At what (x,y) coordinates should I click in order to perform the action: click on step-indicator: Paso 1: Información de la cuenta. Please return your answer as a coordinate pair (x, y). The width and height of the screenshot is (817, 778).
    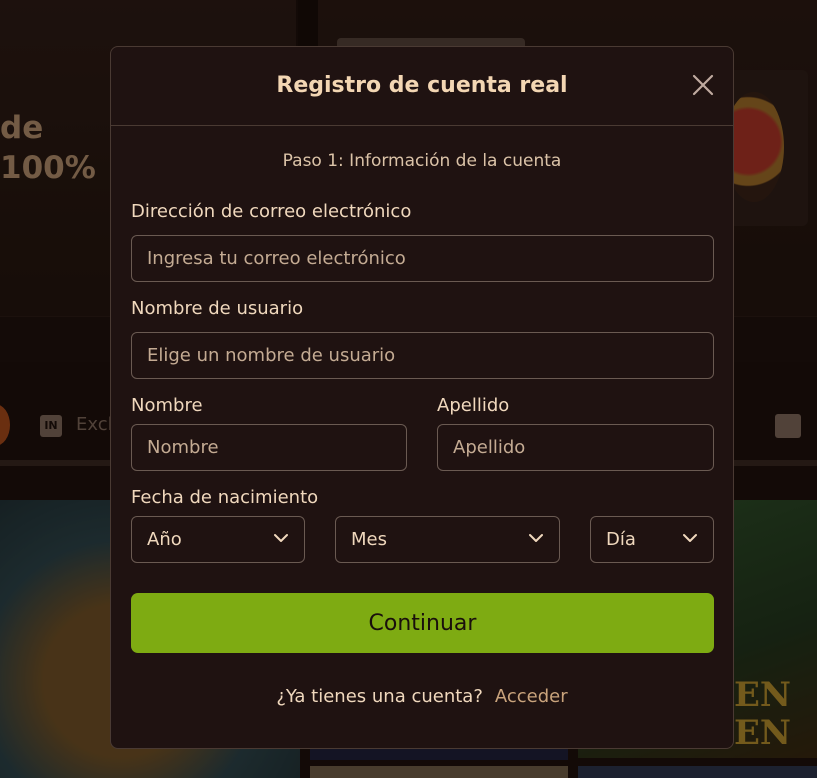
    Looking at the image, I should click on (422, 161).